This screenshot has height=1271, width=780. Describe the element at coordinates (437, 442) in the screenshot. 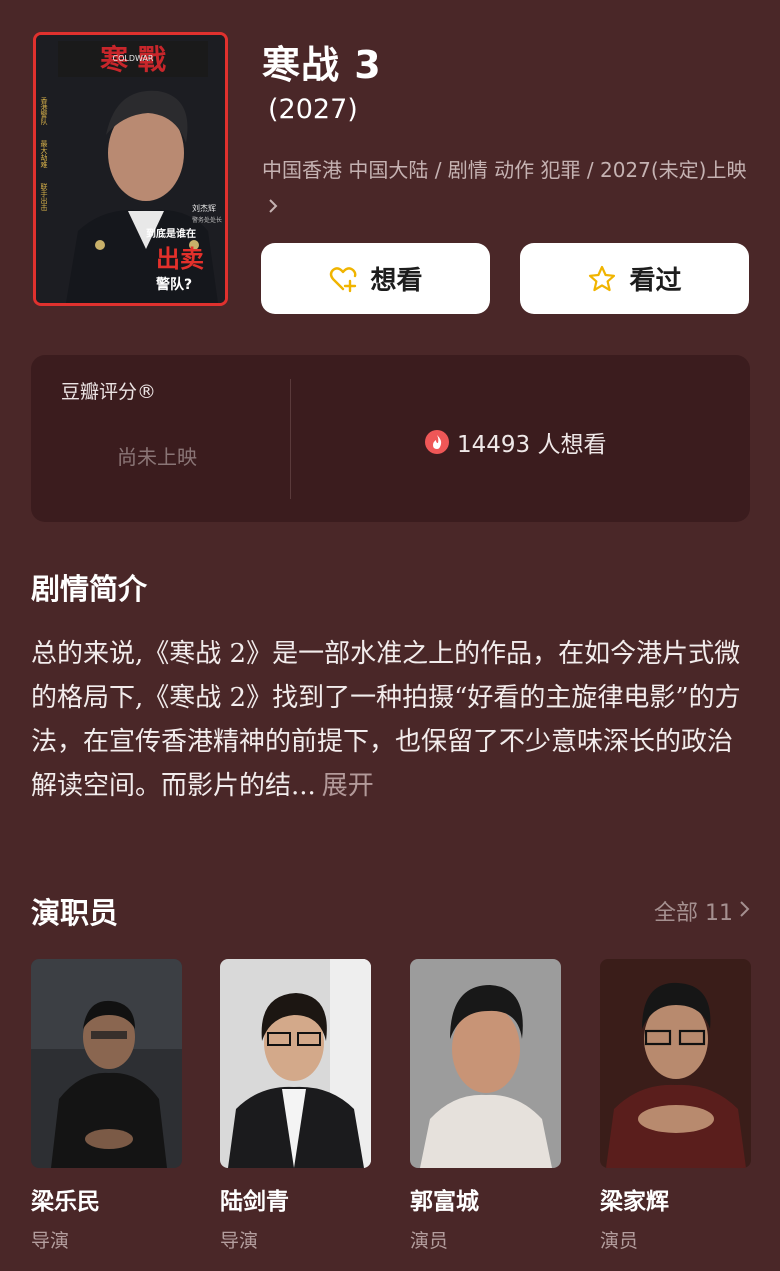

I see `fire-icon` at that location.